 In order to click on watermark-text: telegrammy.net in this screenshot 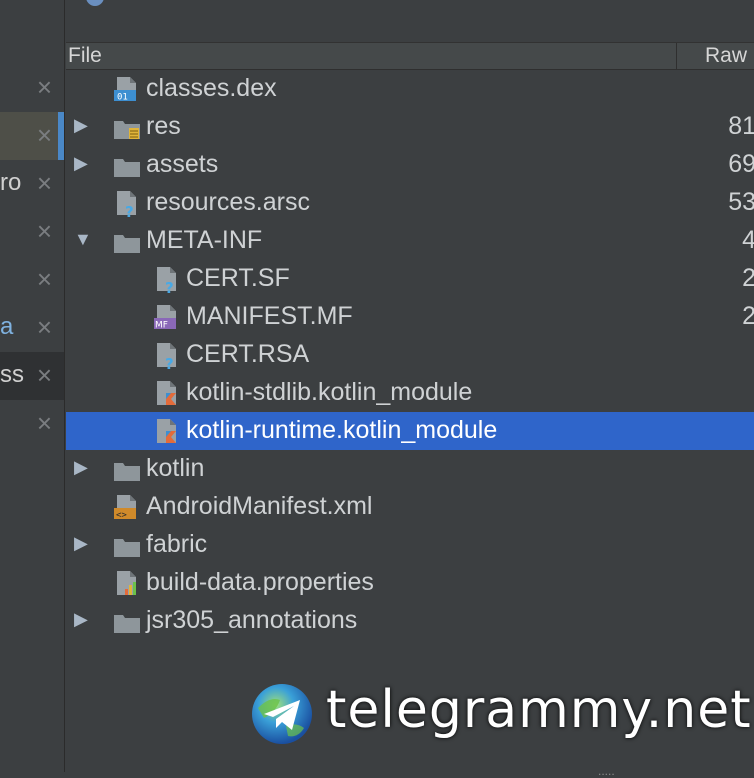, I will do `click(539, 710)`.